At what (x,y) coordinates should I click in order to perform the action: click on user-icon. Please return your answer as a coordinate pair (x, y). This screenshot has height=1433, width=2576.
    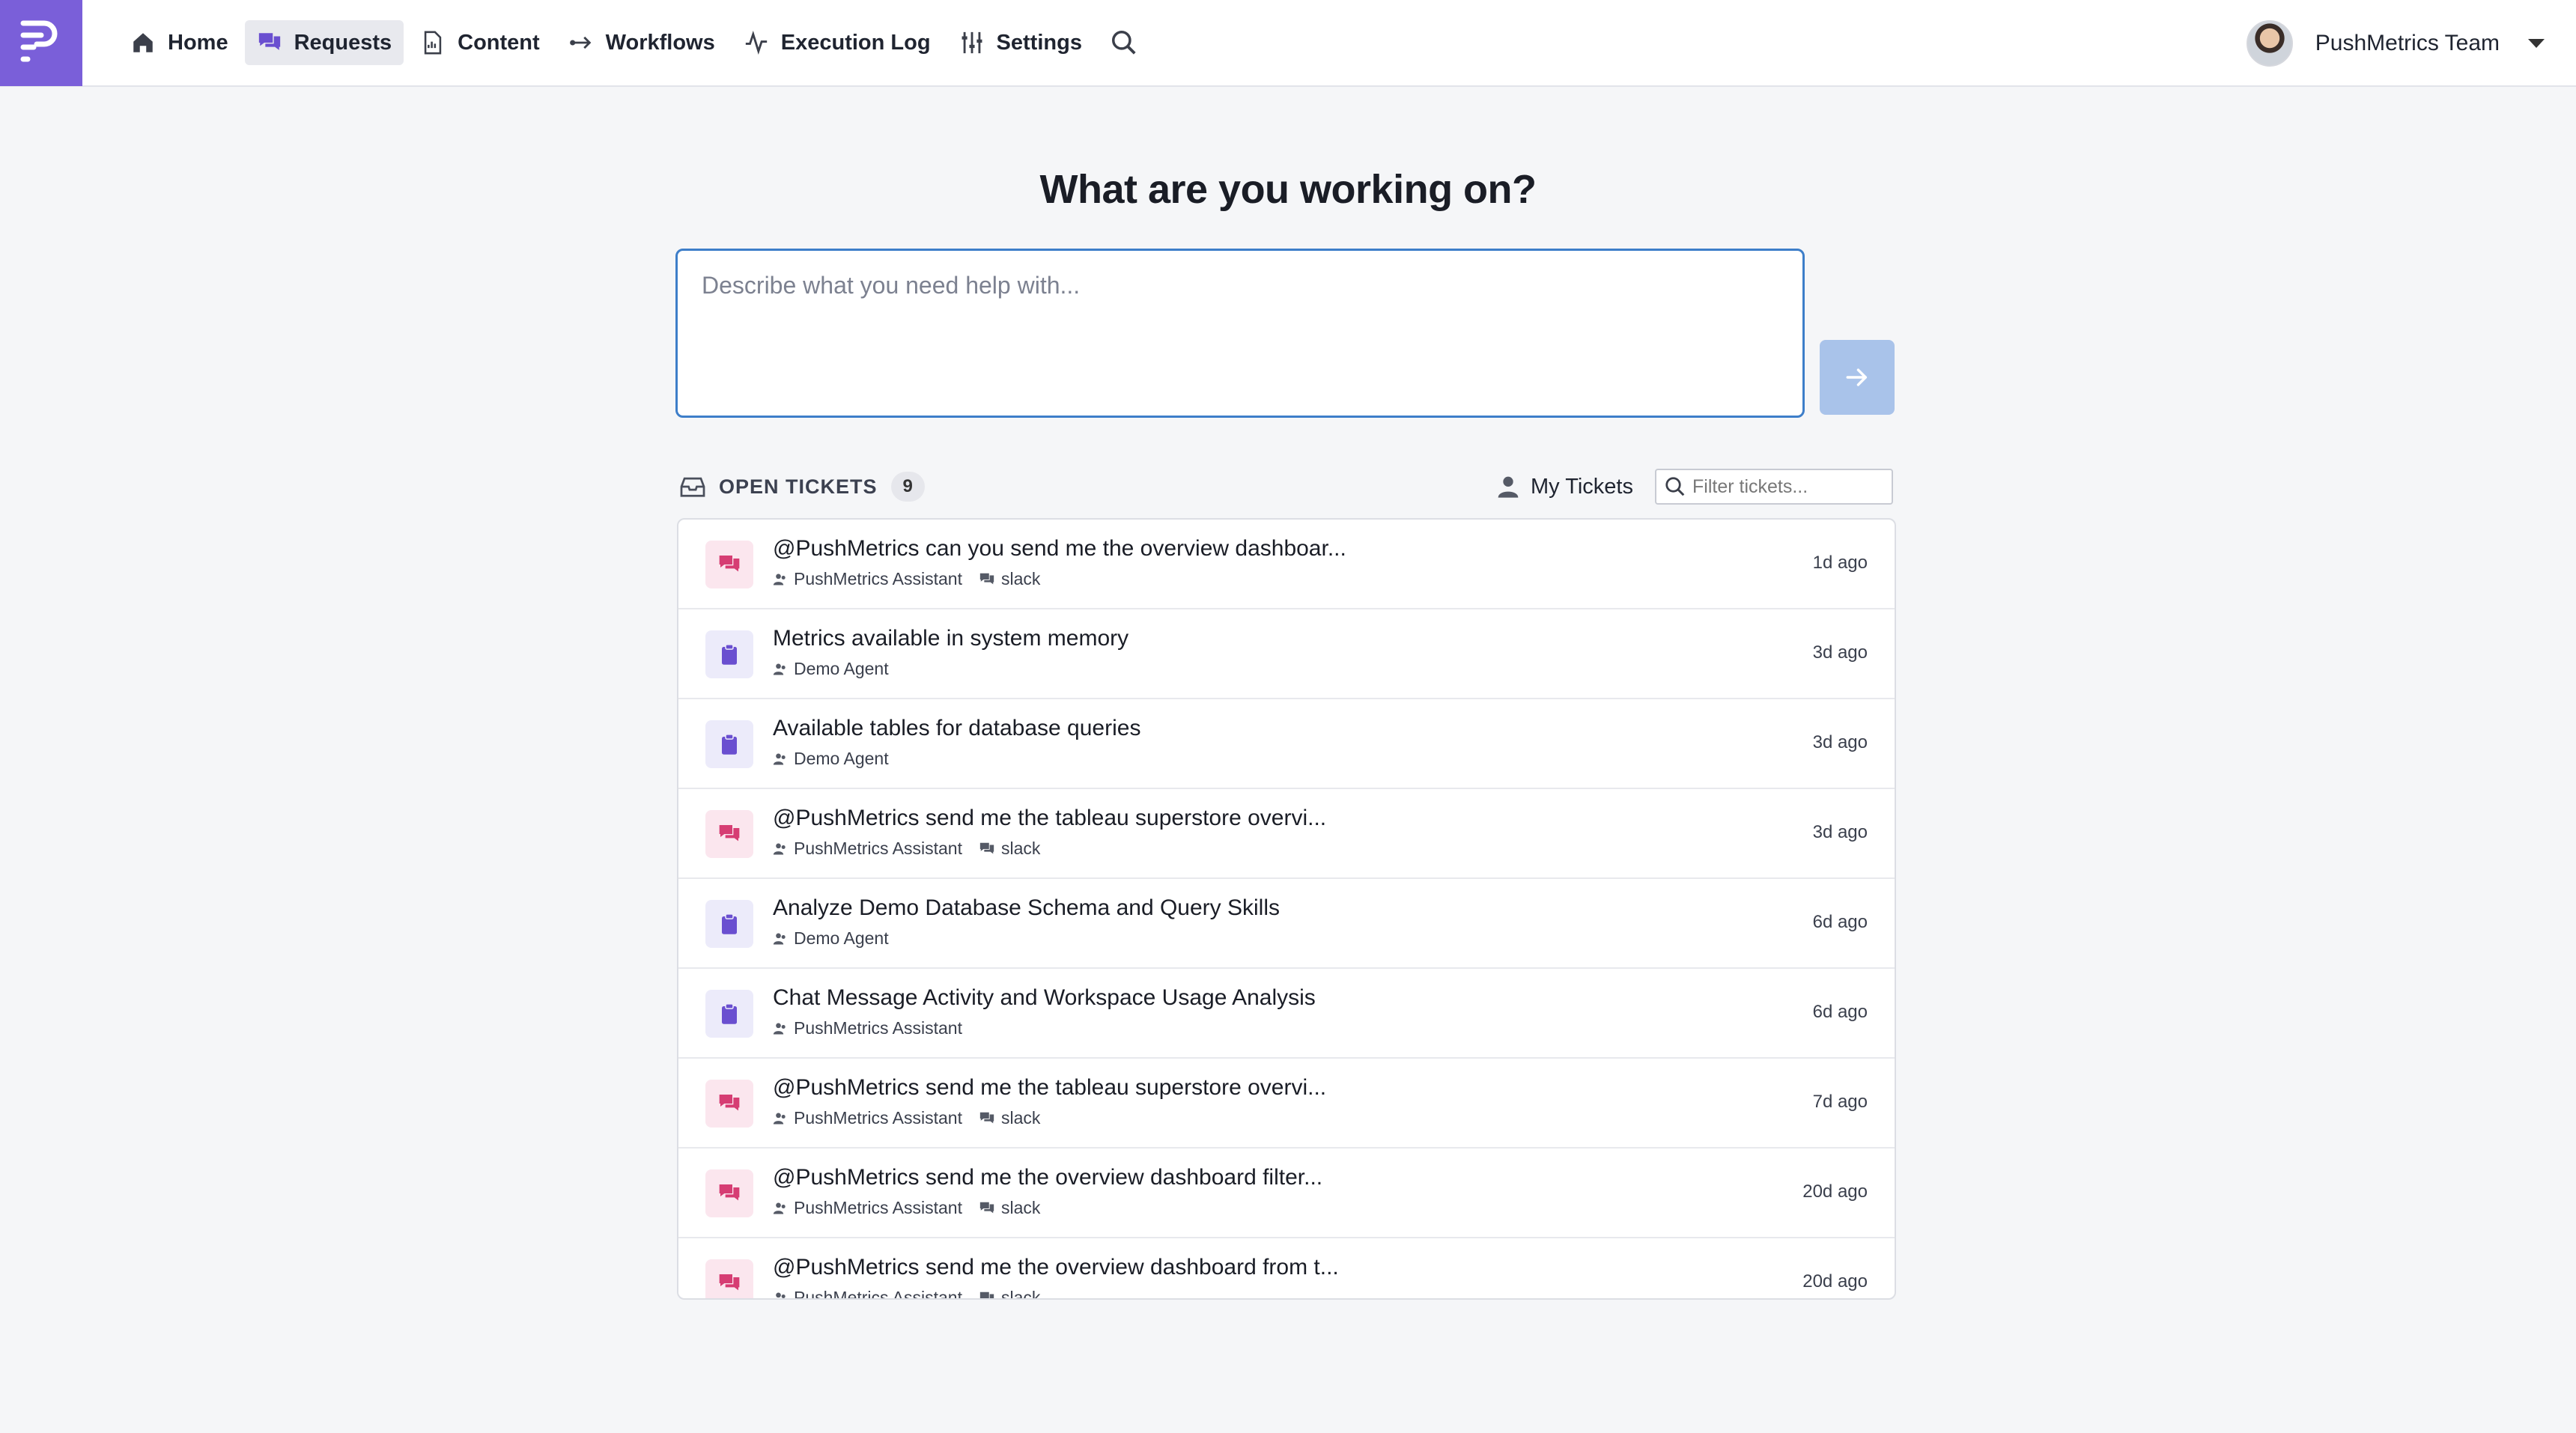
    Looking at the image, I should click on (1508, 487).